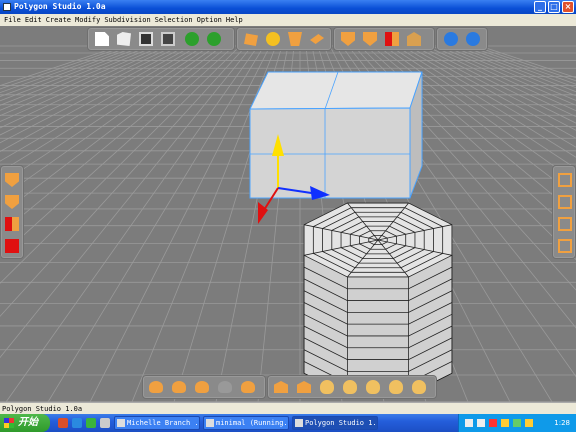  What do you see at coordinates (124, 39) in the screenshot?
I see `open-file-icon` at bounding box center [124, 39].